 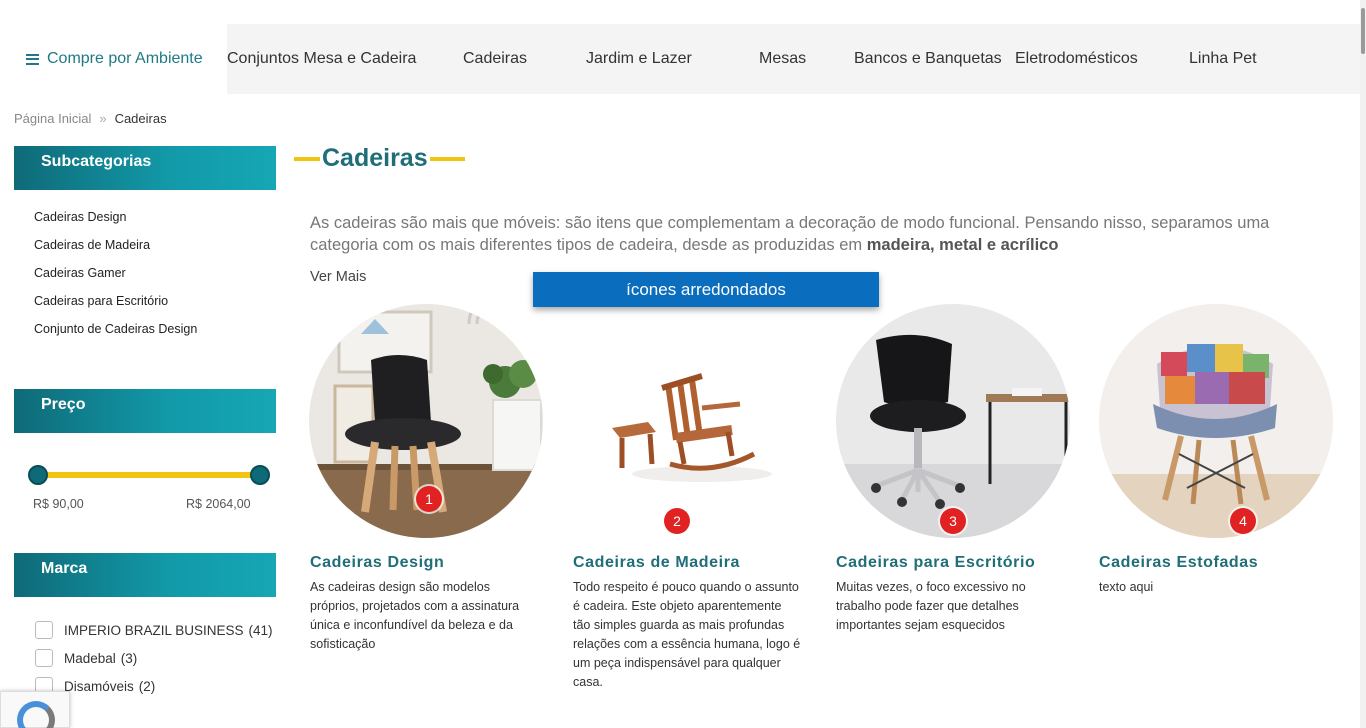 I want to click on recaptcha-badge, so click(x=35, y=709).